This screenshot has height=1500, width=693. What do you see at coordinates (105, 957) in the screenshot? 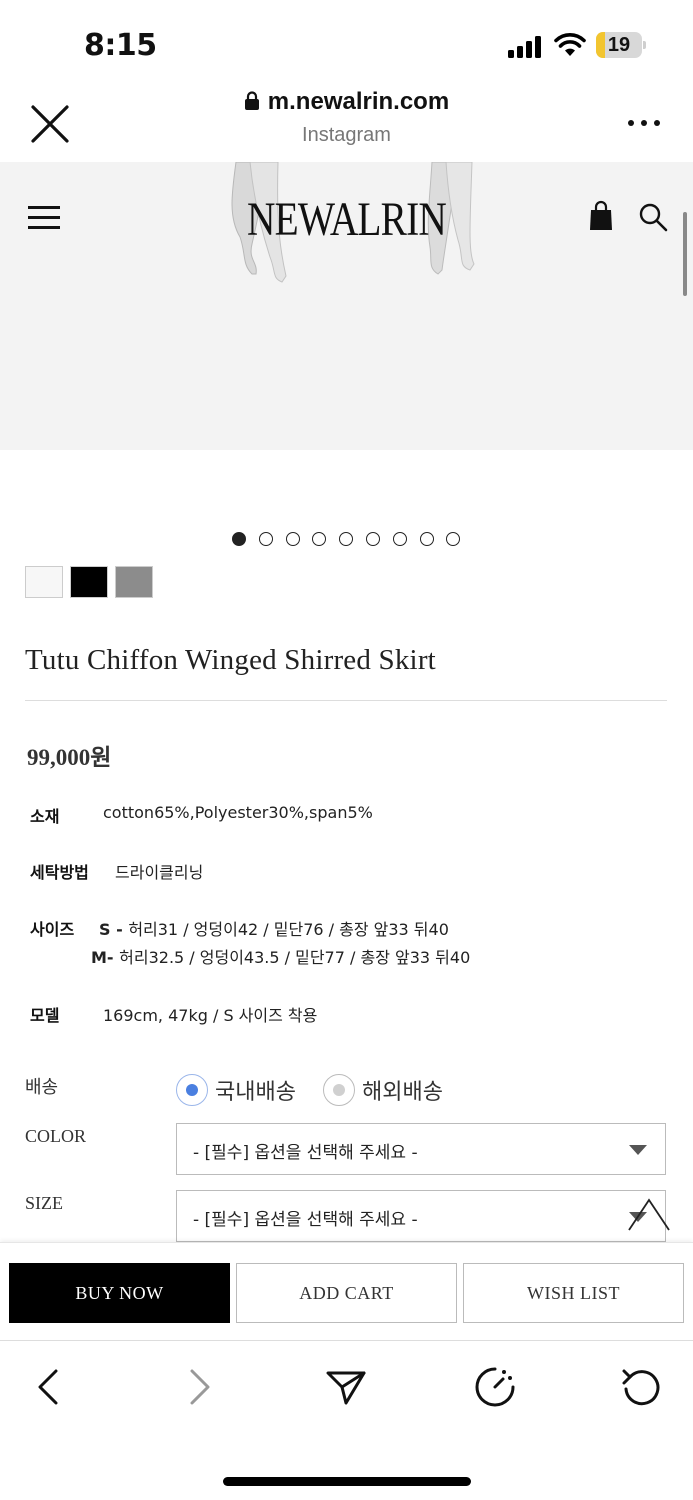
I see `spec-size-m-key: M-` at bounding box center [105, 957].